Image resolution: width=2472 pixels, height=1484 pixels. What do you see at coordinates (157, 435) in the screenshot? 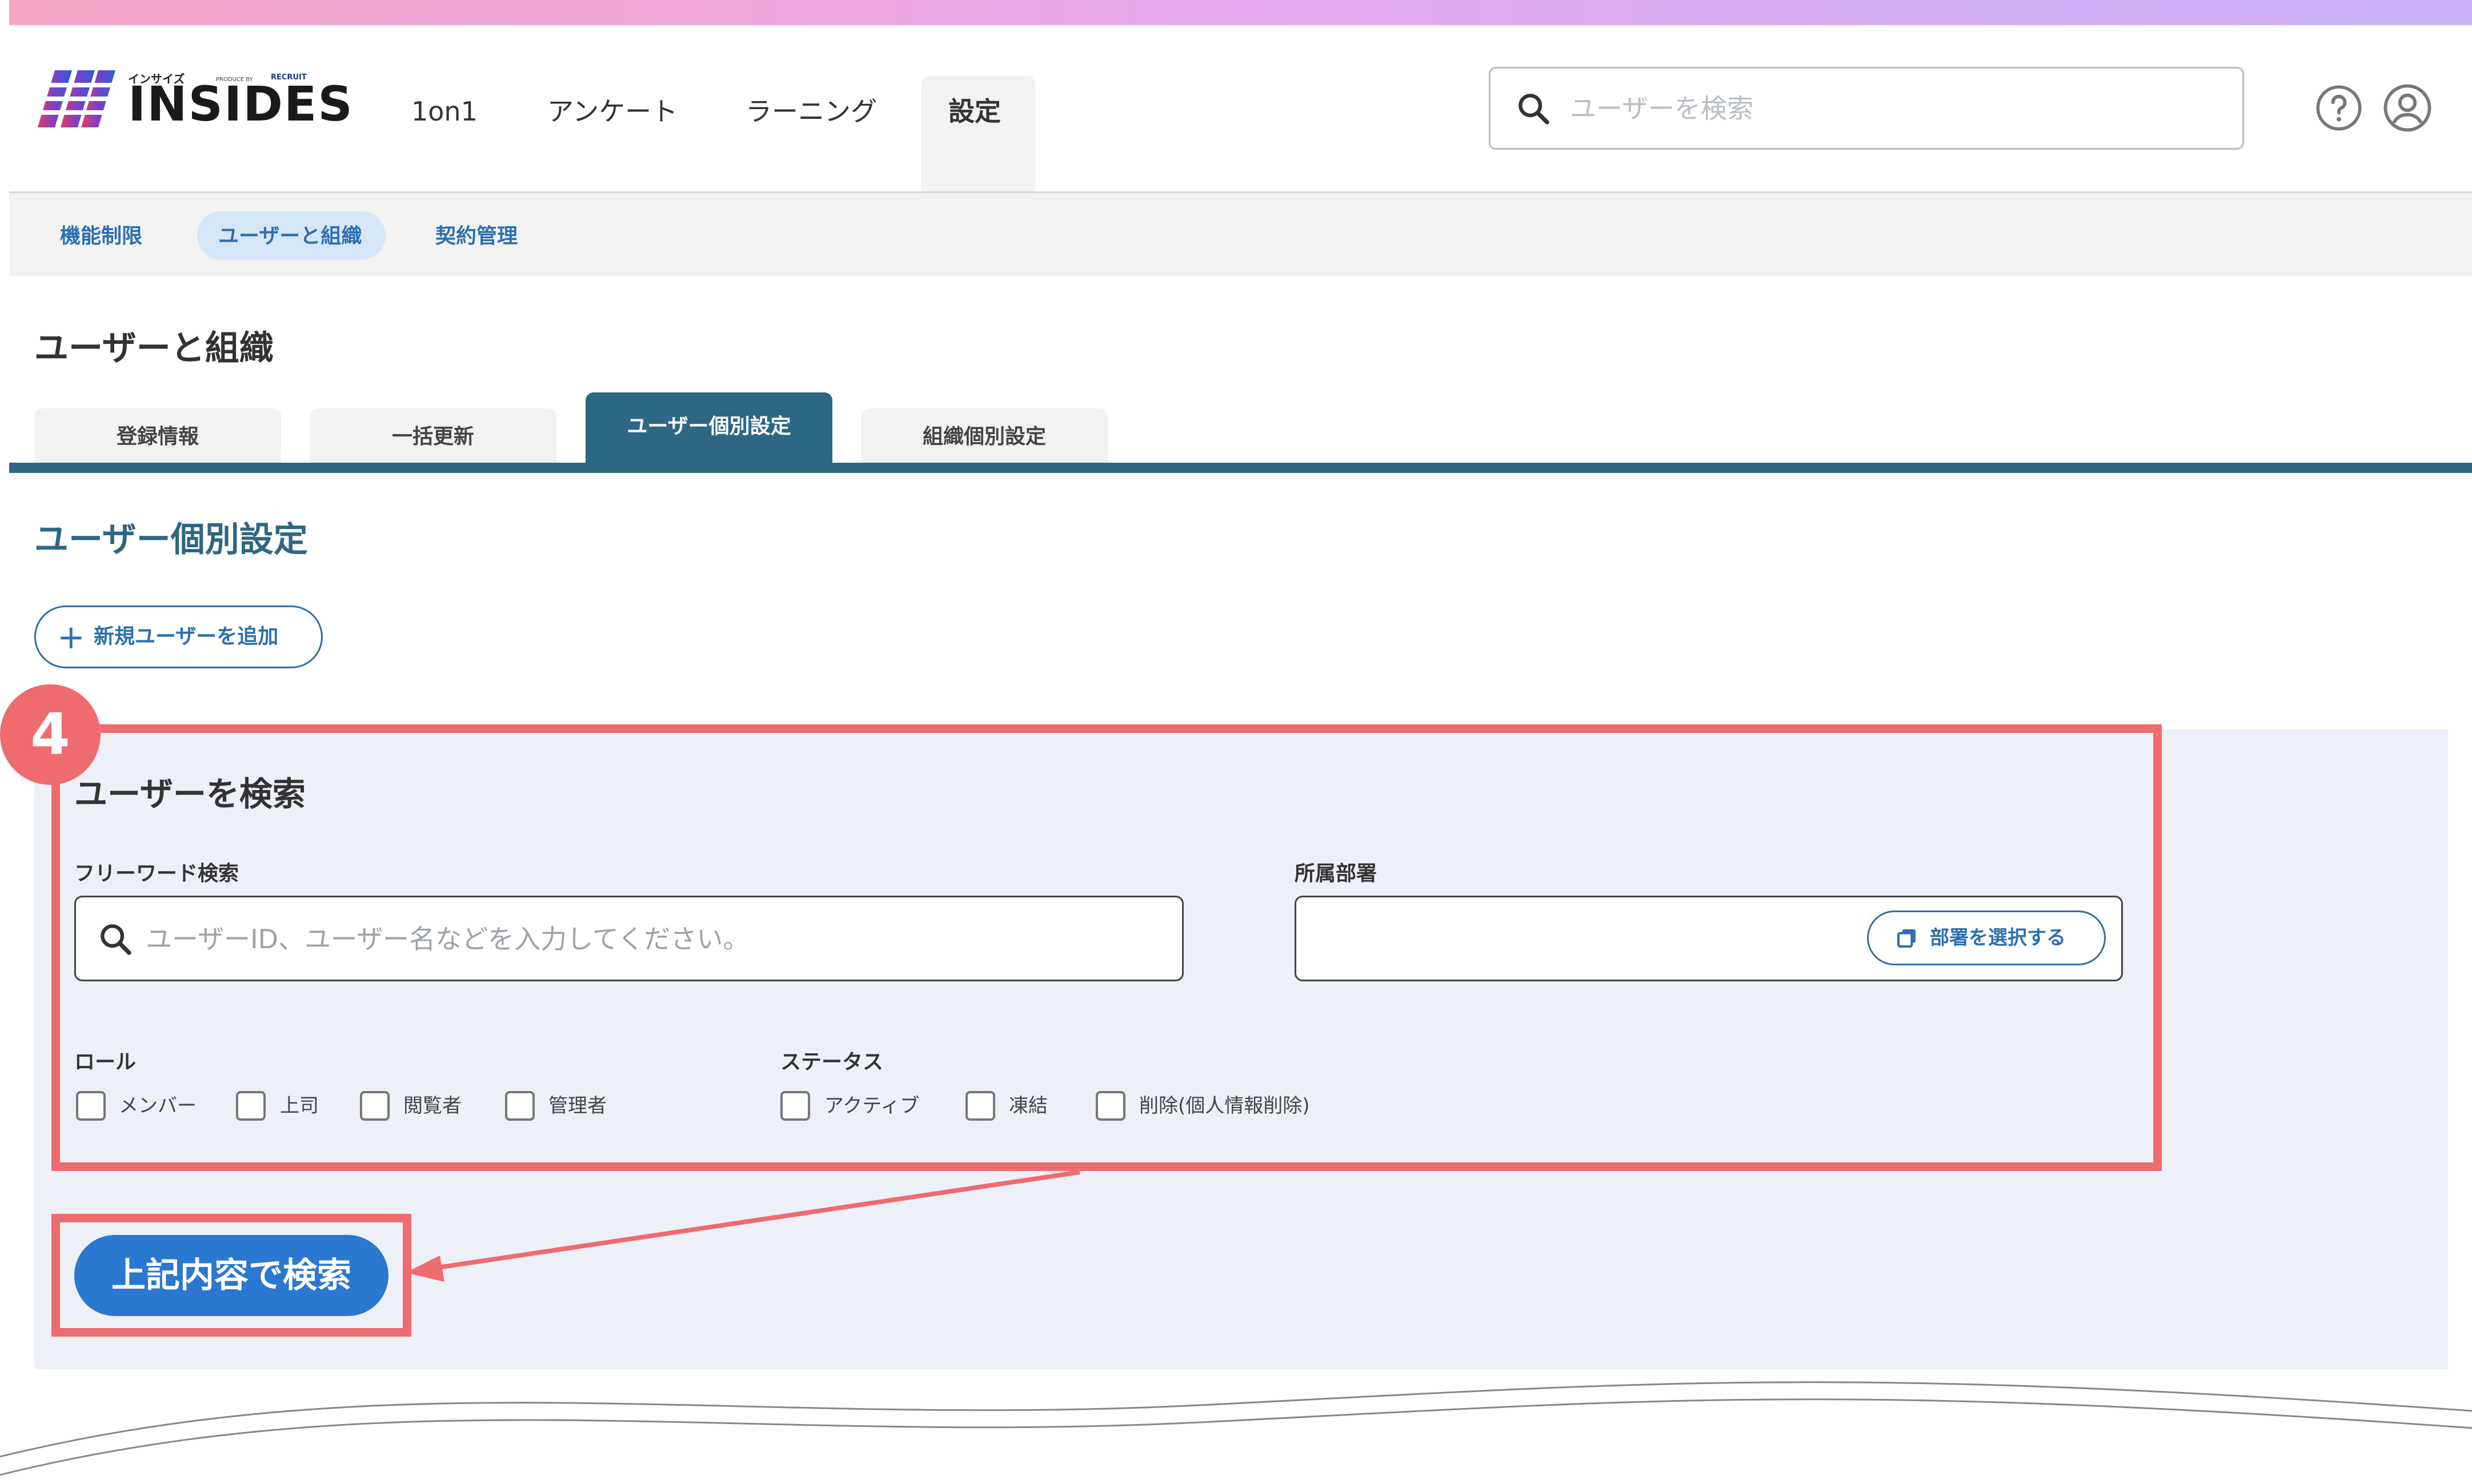
I see `tab-registration-info: 登録情報` at bounding box center [157, 435].